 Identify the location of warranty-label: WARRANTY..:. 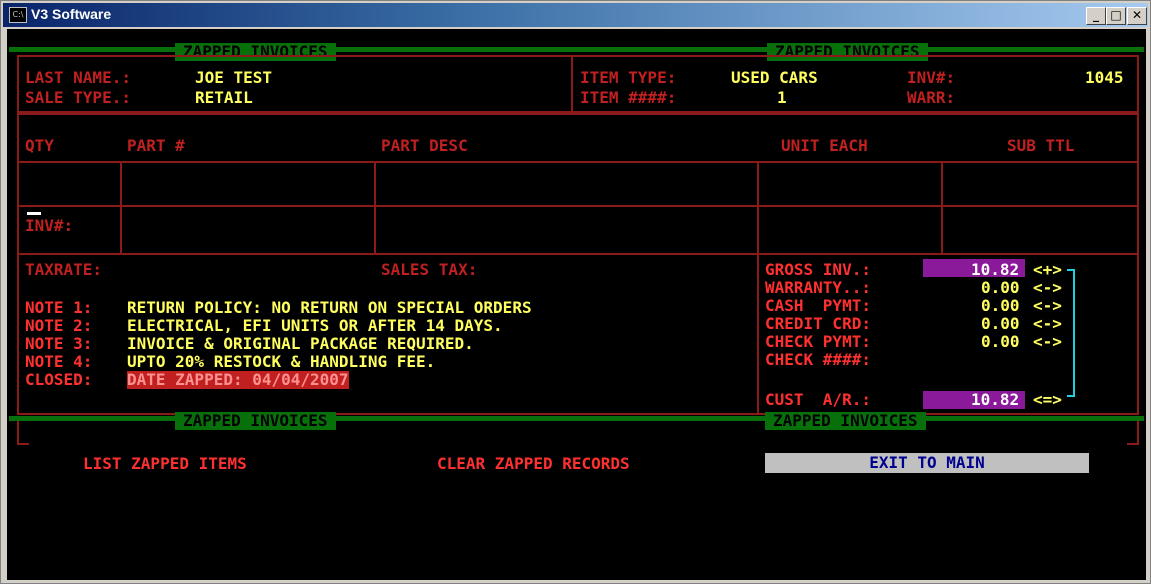
(818, 287).